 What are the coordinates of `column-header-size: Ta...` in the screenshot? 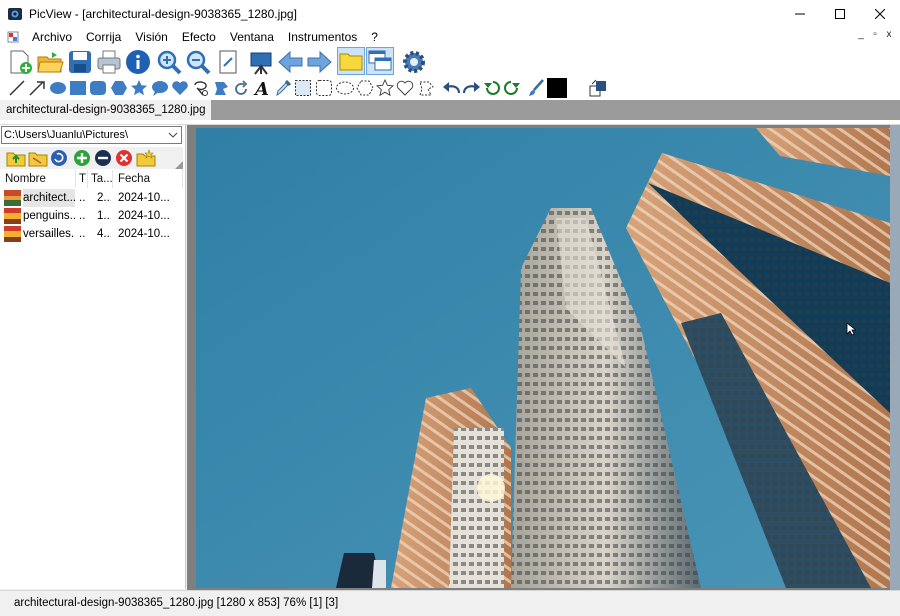 It's located at (100, 179).